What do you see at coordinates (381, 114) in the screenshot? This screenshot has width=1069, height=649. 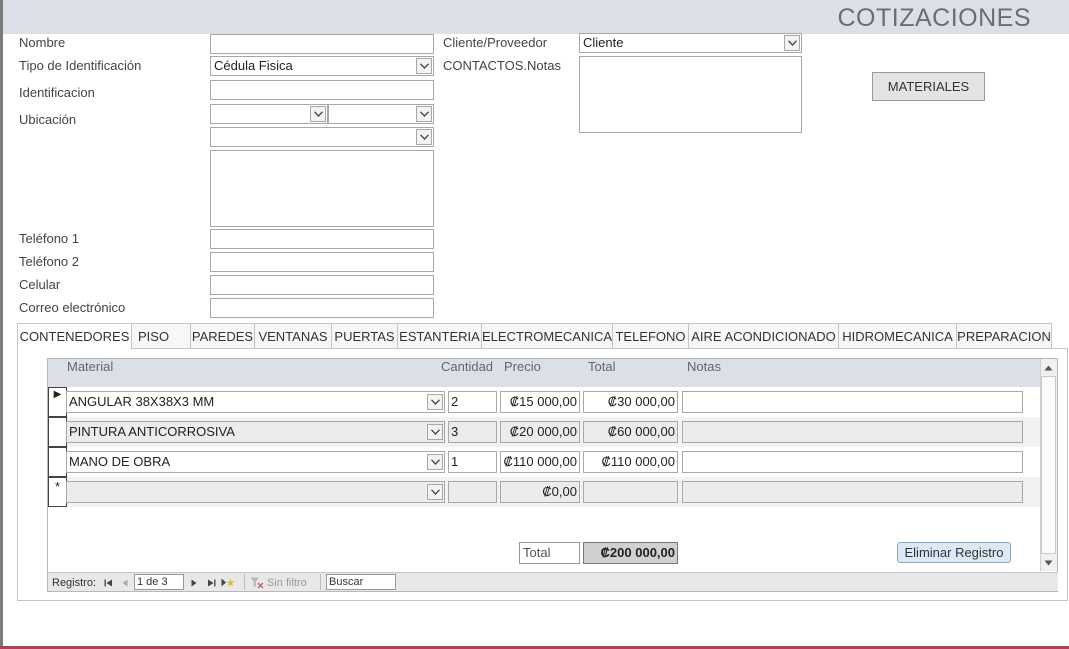 I see `canton-combo` at bounding box center [381, 114].